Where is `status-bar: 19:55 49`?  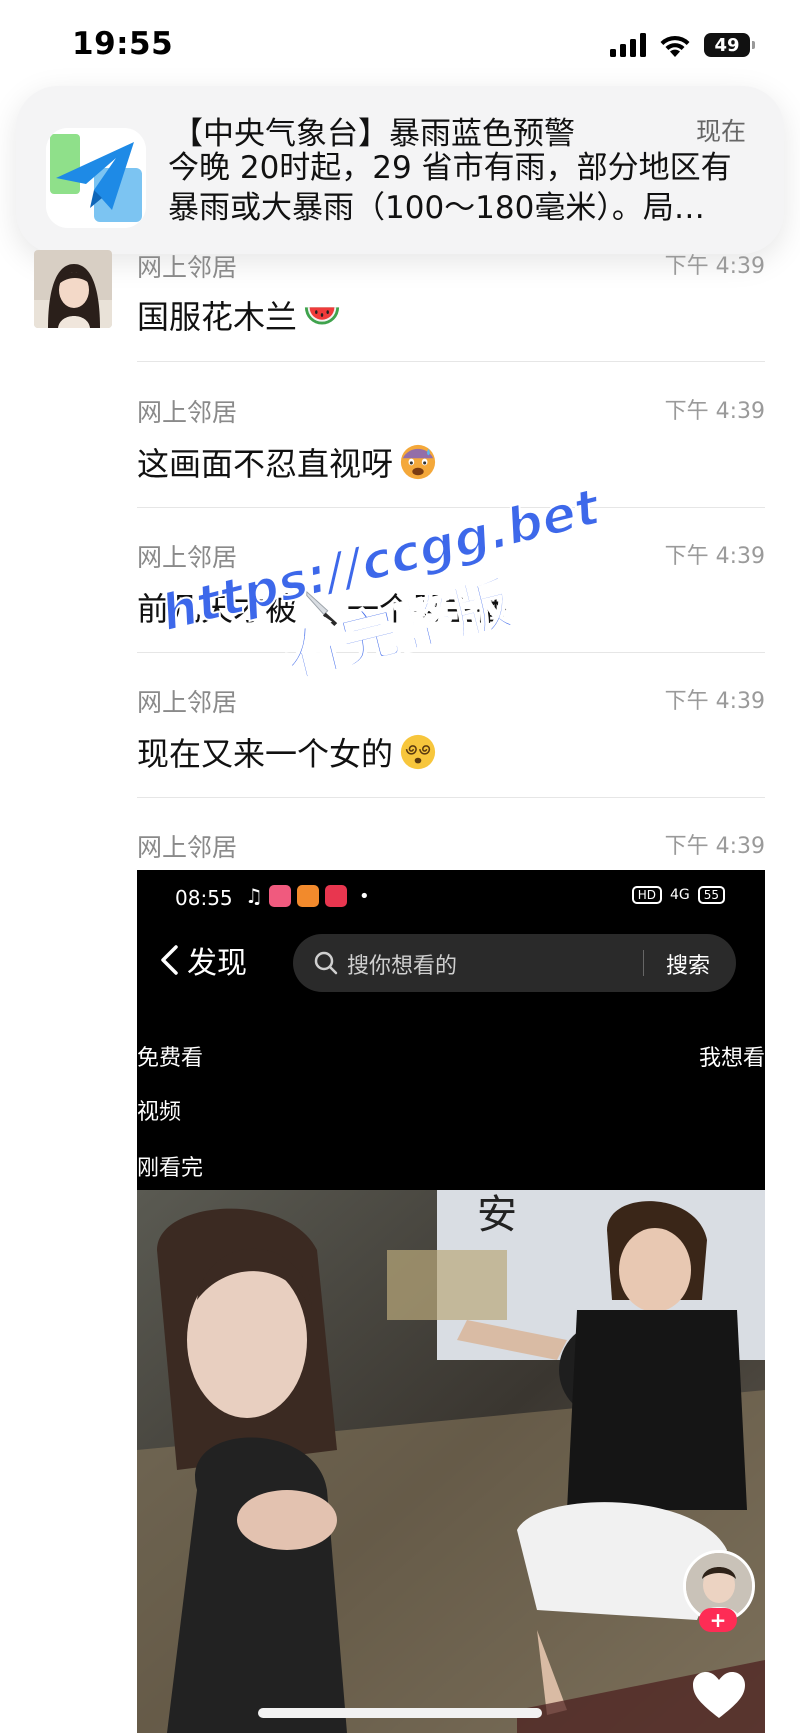 status-bar: 19:55 49 is located at coordinates (400, 45).